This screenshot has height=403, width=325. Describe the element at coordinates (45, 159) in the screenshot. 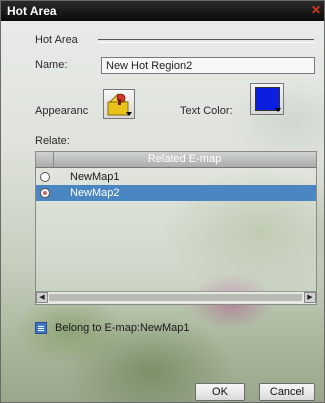

I see `header-select-column` at that location.